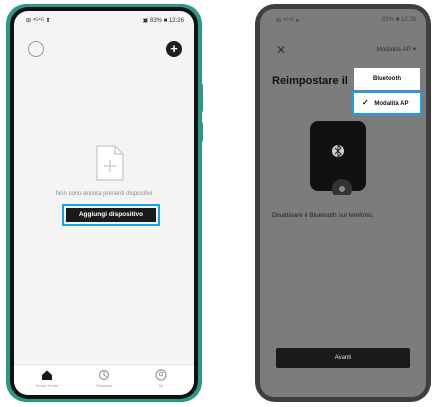 This screenshot has height=407, width=432. What do you see at coordinates (414, 49) in the screenshot?
I see `chevron-down-icon: ▾` at bounding box center [414, 49].